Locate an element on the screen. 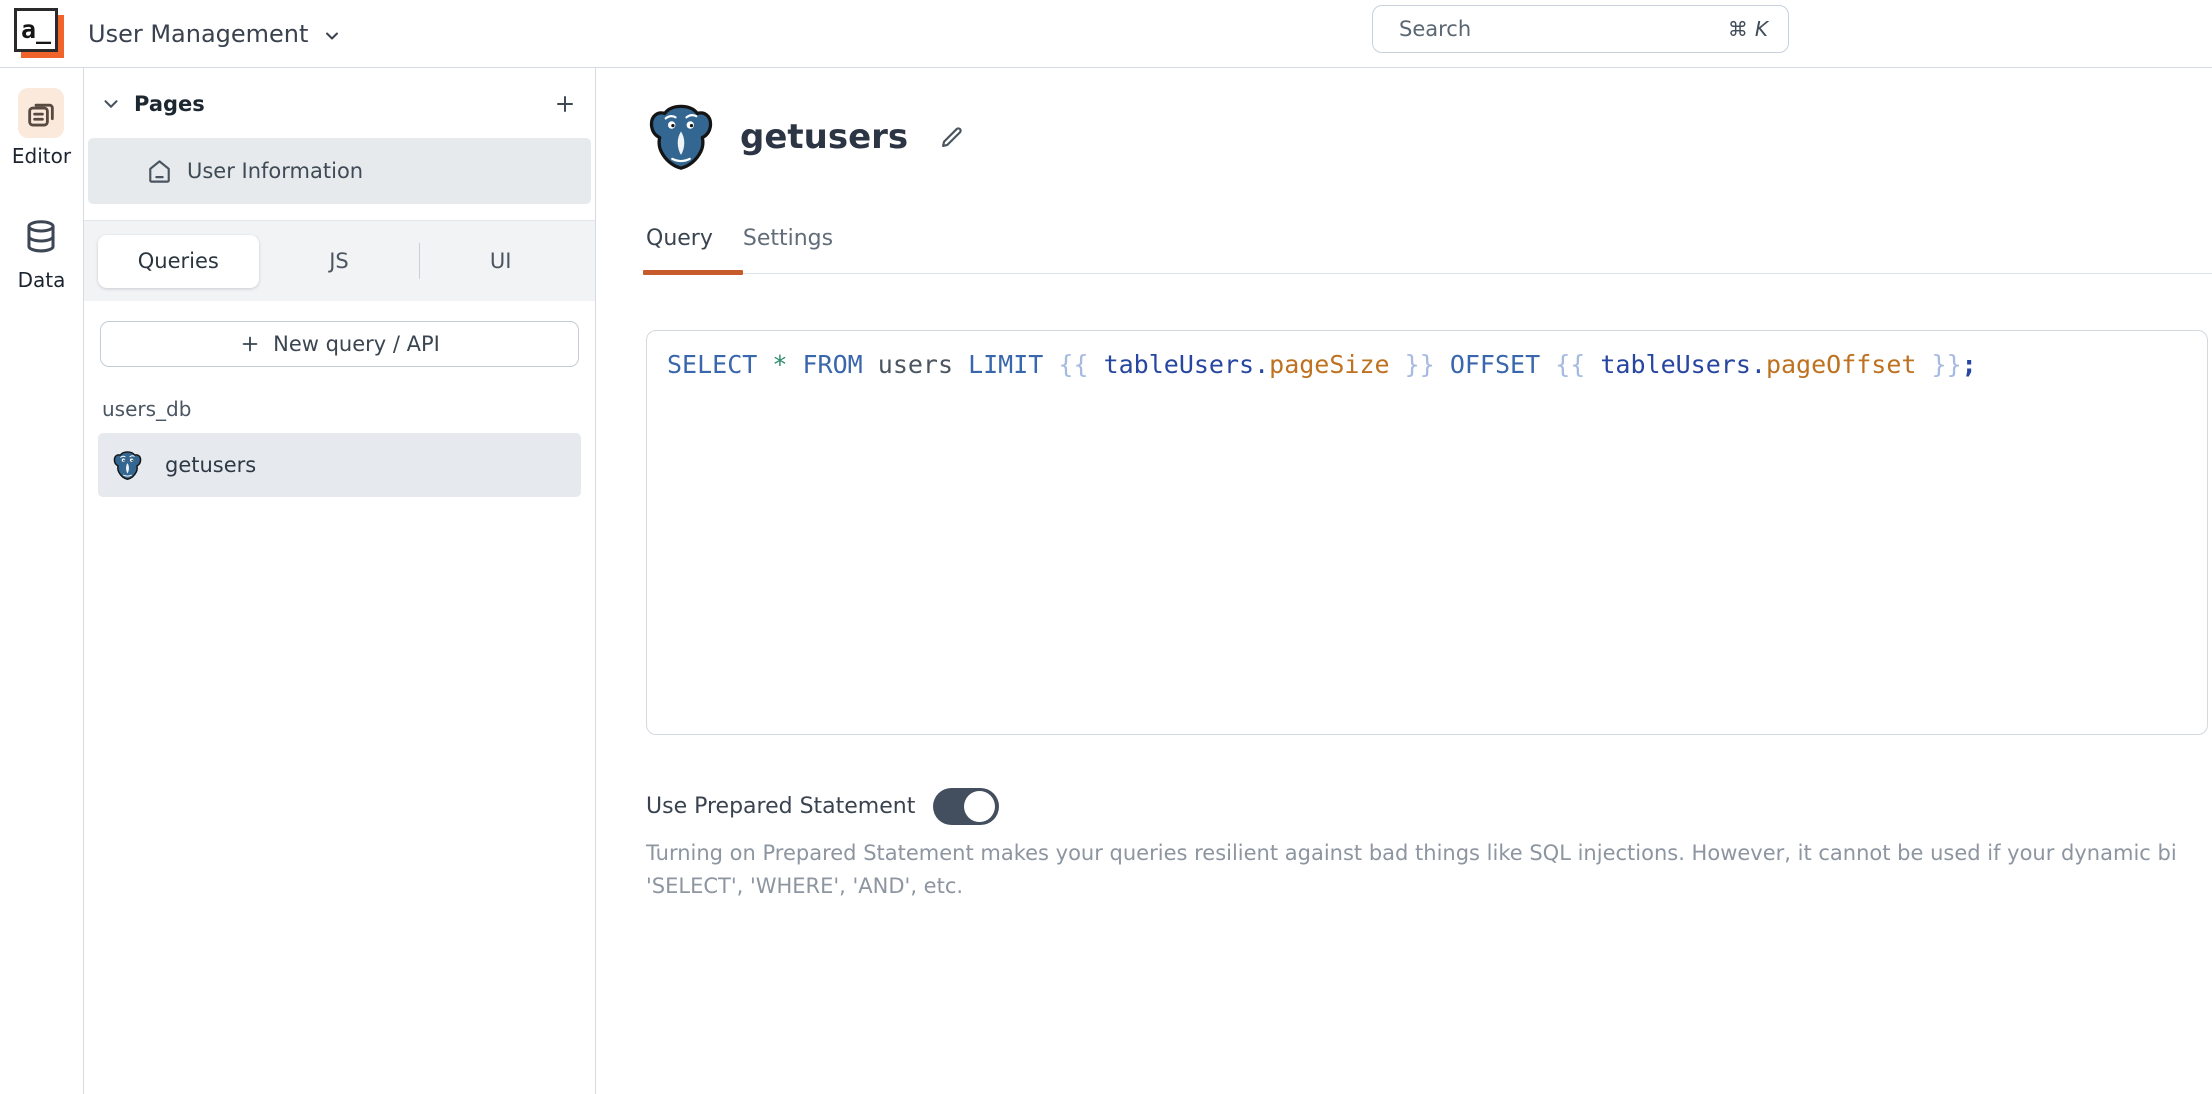  prepared-statement-label: Use Prepared Statement is located at coordinates (781, 806).